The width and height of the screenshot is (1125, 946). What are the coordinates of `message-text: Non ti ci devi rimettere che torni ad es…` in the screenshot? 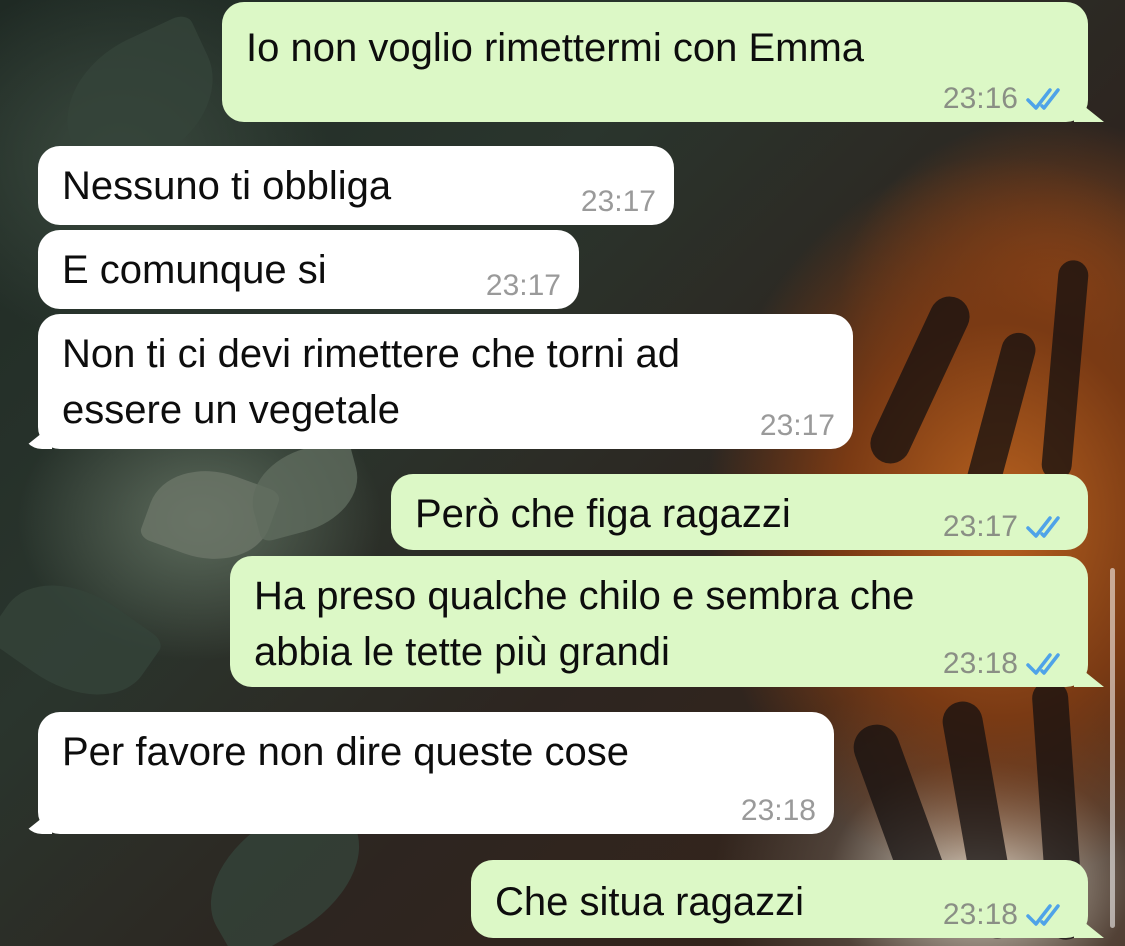 It's located at (371, 382).